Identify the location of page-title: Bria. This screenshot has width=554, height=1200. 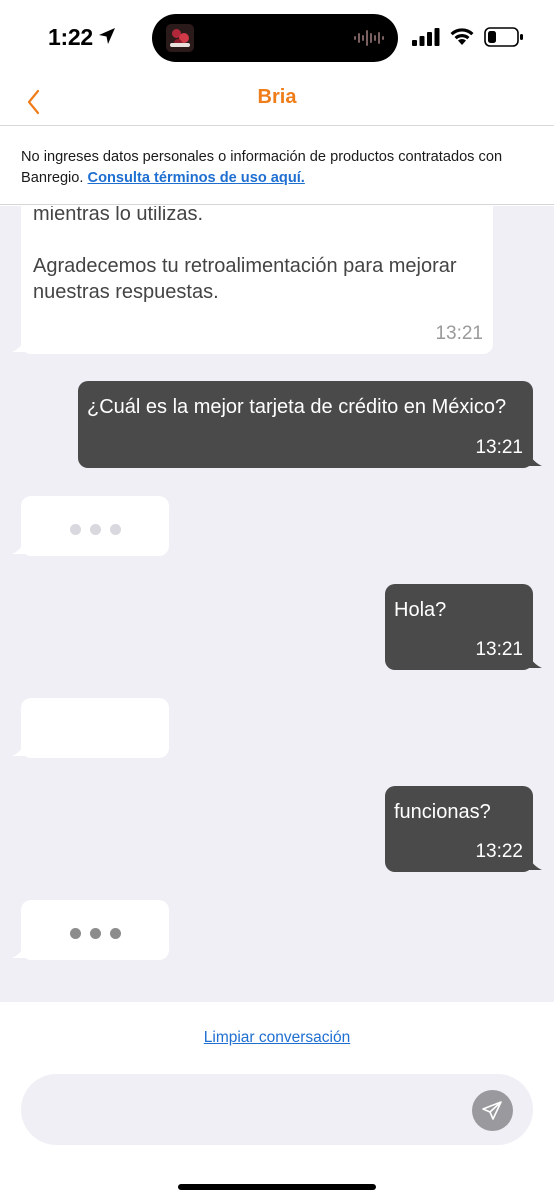
(277, 97).